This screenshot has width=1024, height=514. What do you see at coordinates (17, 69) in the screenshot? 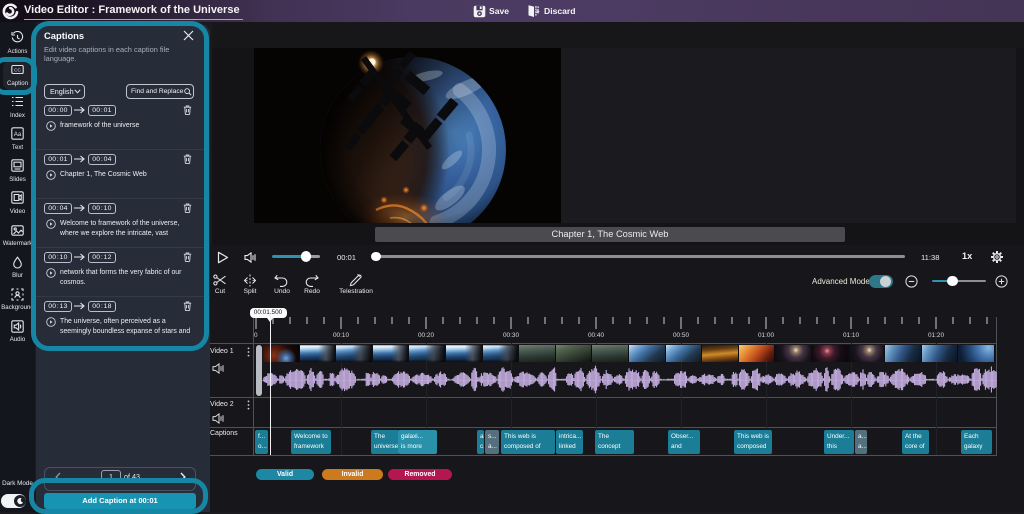
I see `svg-text: CC` at bounding box center [17, 69].